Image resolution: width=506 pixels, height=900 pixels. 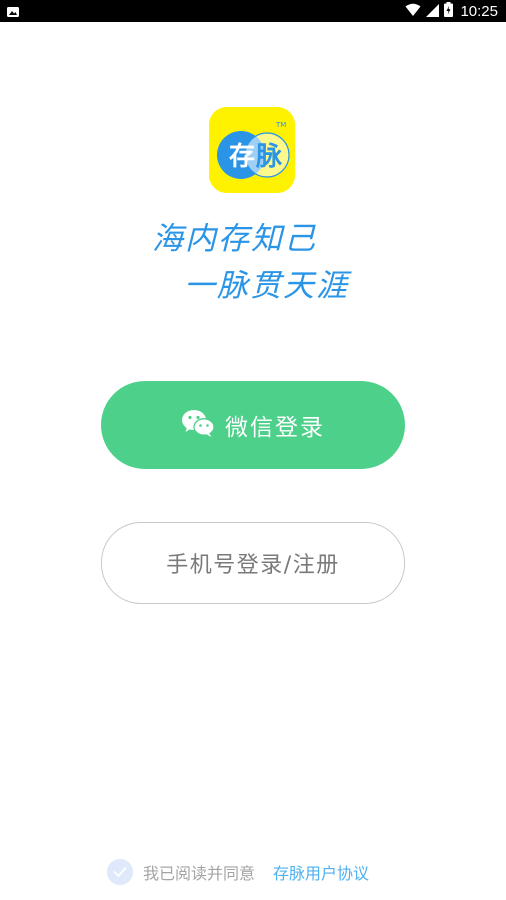 I want to click on svg-text: 脉, so click(x=269, y=157).